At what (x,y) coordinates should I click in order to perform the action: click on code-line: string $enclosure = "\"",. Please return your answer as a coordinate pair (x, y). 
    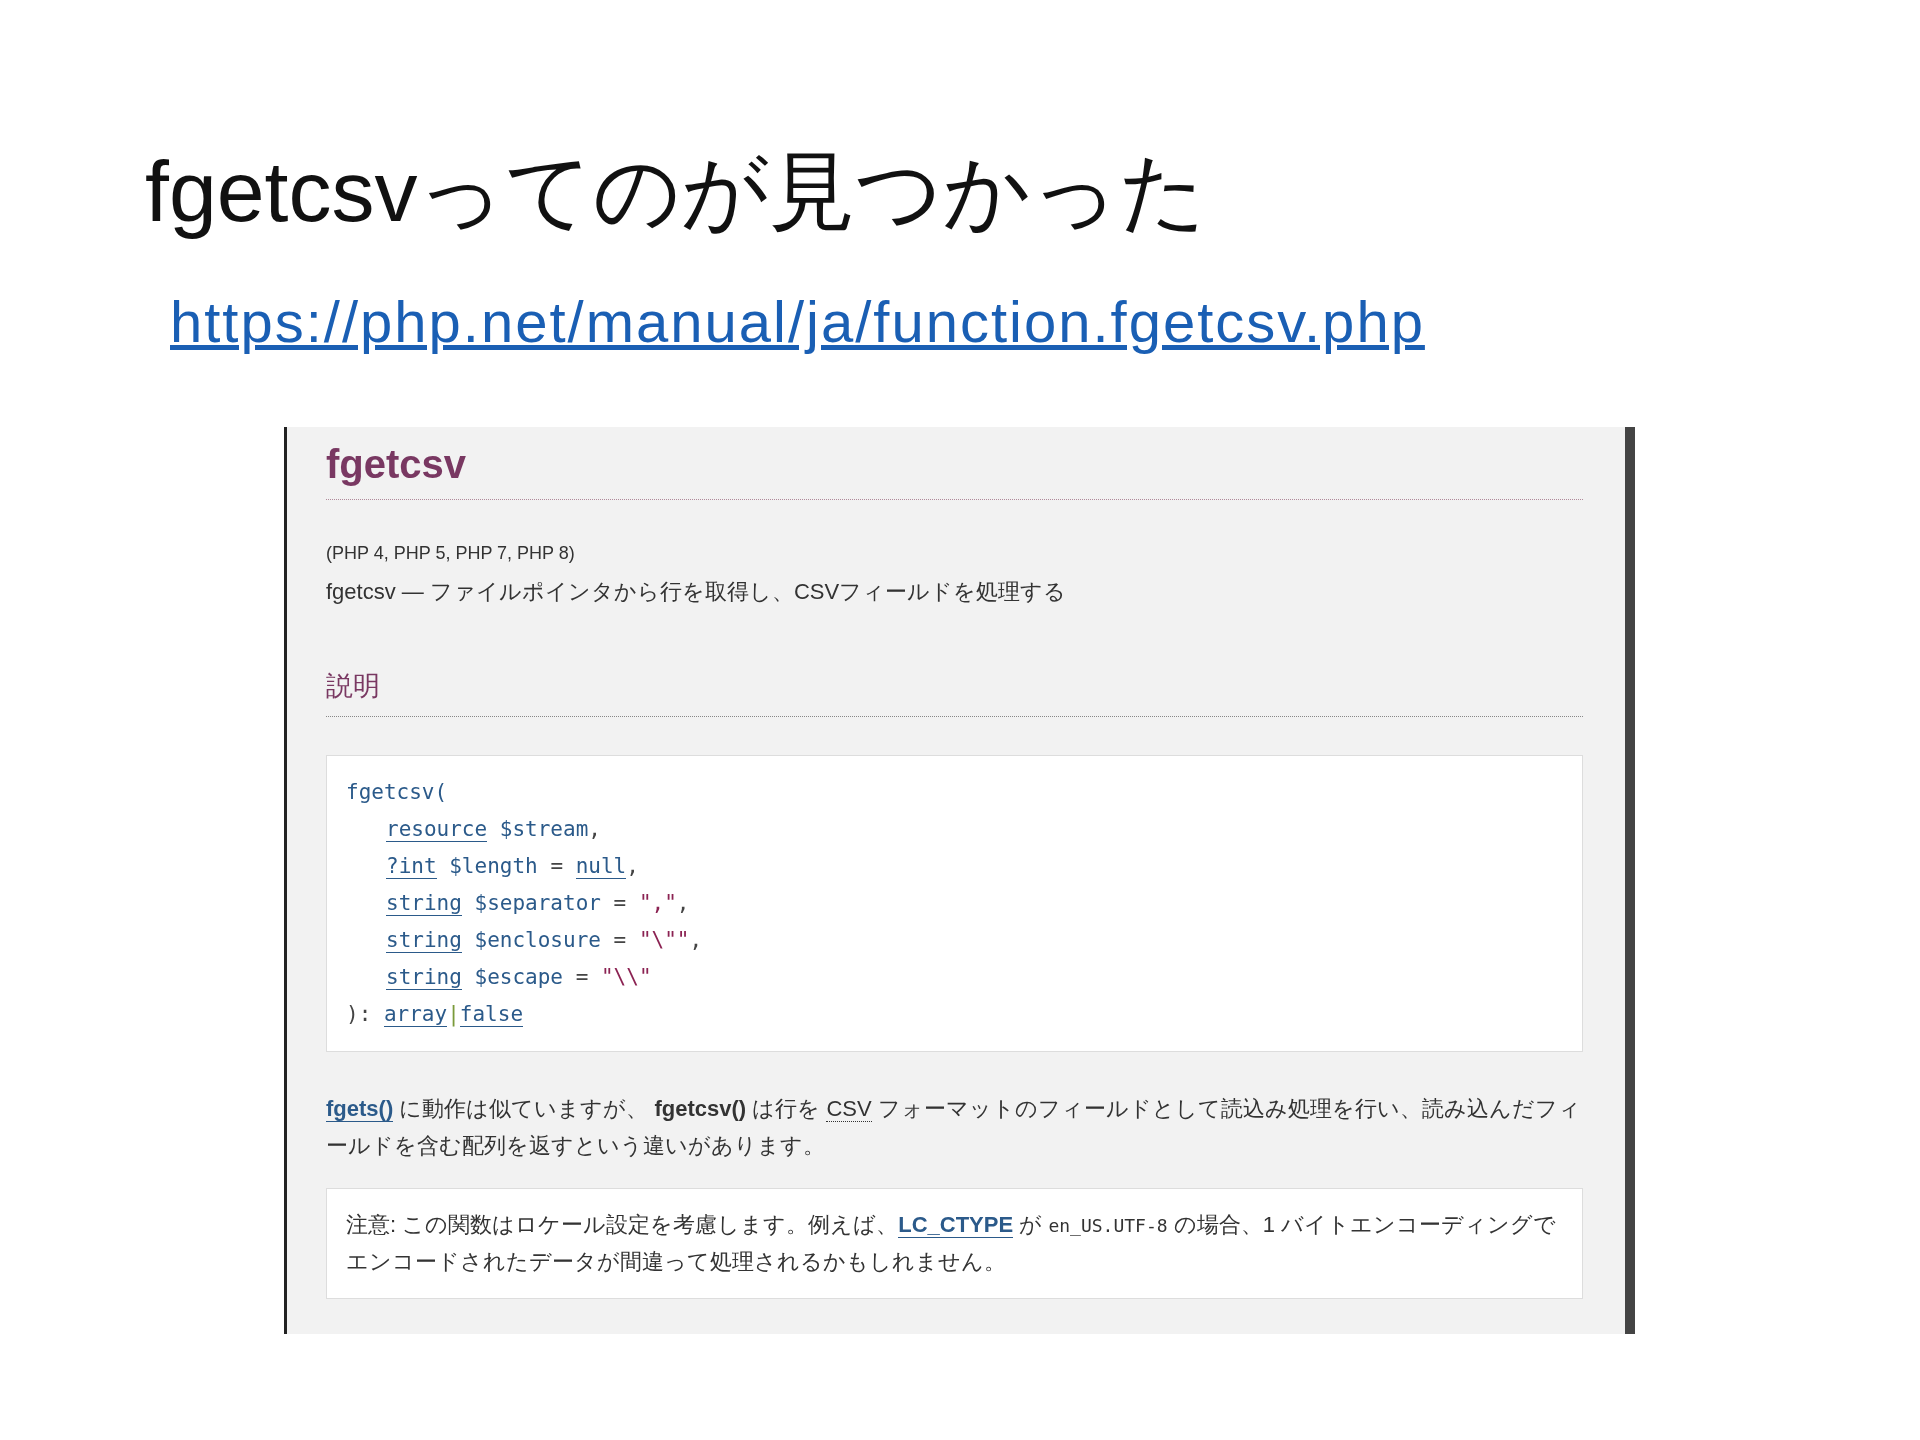
    Looking at the image, I should click on (544, 941).